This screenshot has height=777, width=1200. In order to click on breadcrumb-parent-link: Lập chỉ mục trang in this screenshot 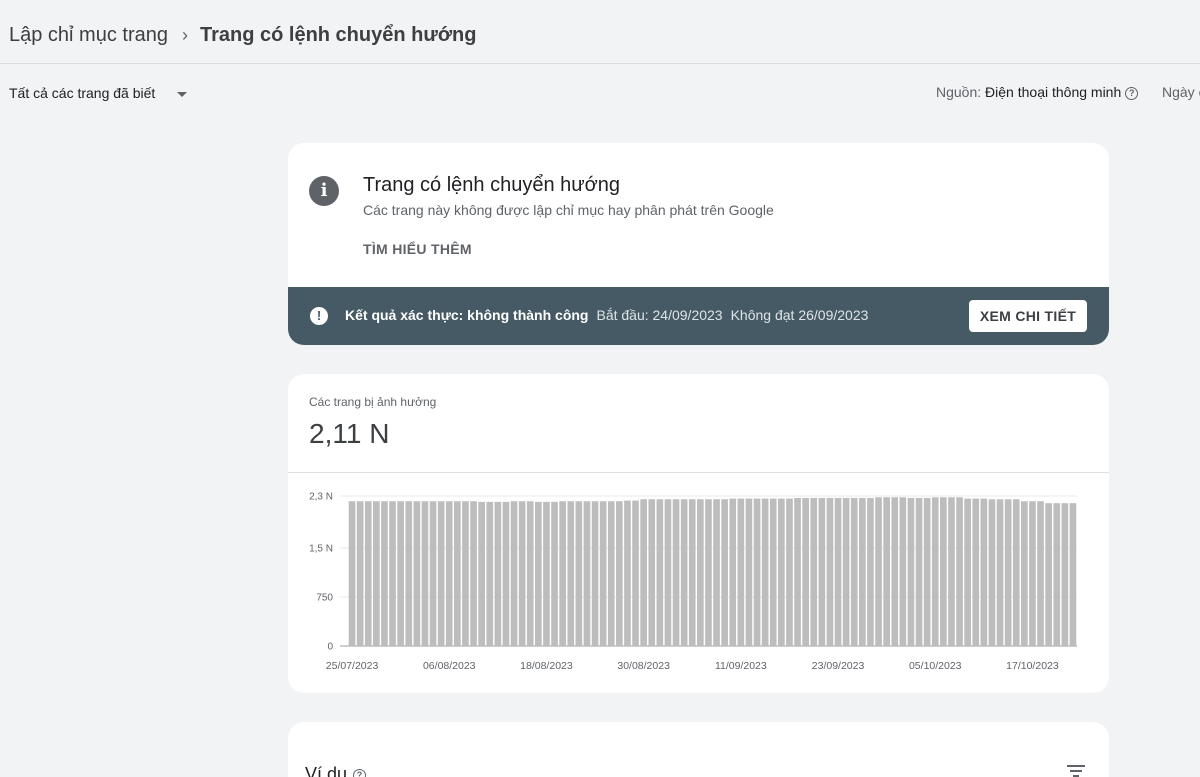, I will do `click(88, 35)`.